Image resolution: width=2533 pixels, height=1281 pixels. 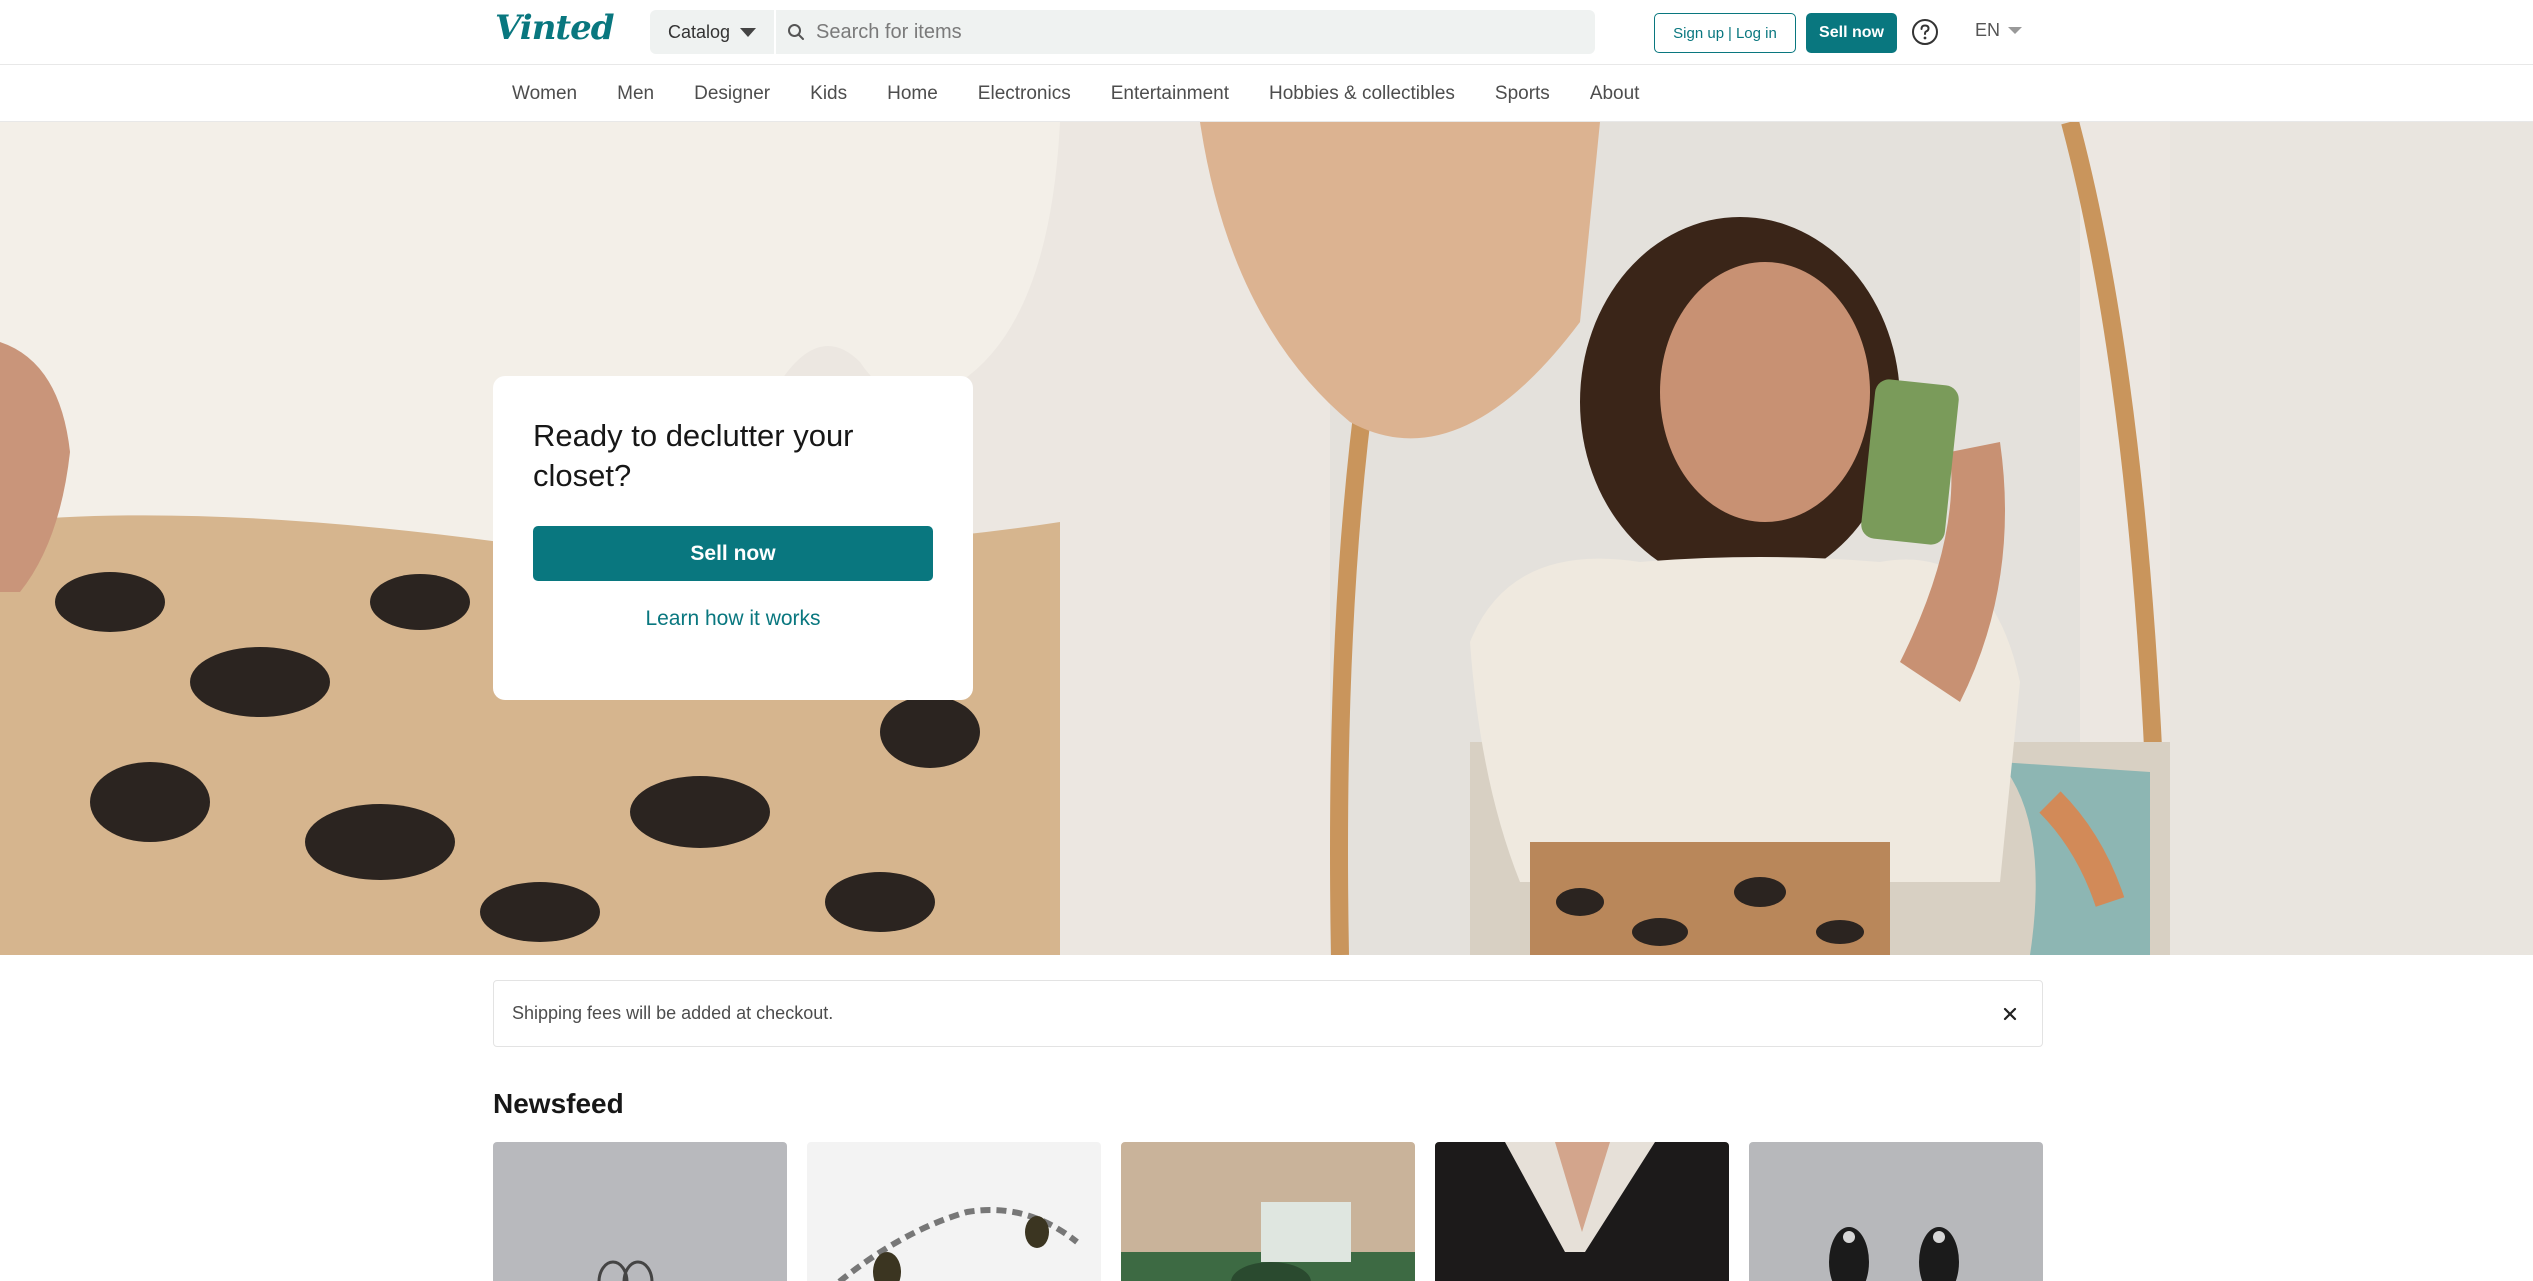 I want to click on nav-item-home: Home, so click(x=912, y=94).